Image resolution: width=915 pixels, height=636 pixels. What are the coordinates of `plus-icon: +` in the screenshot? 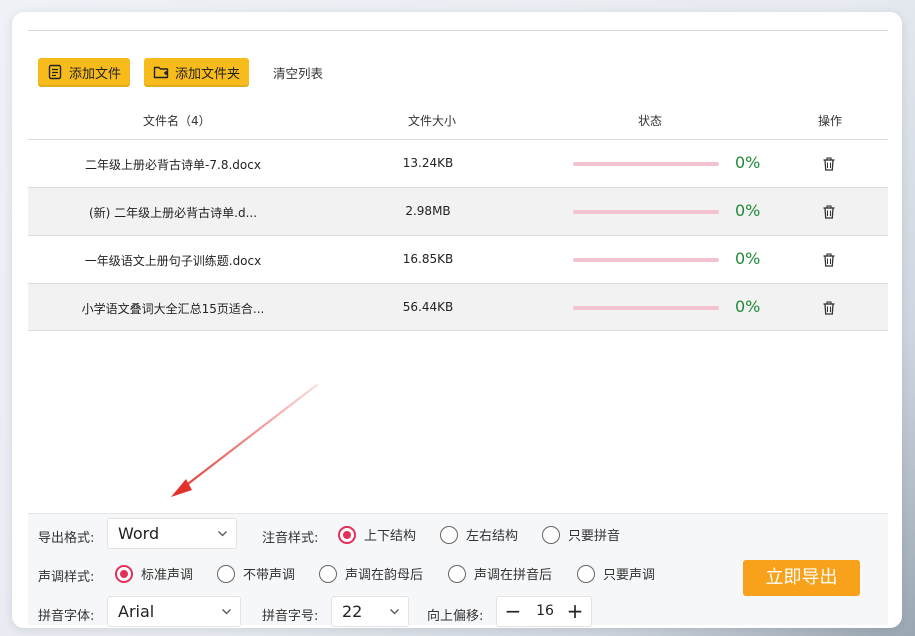 It's located at (575, 611).